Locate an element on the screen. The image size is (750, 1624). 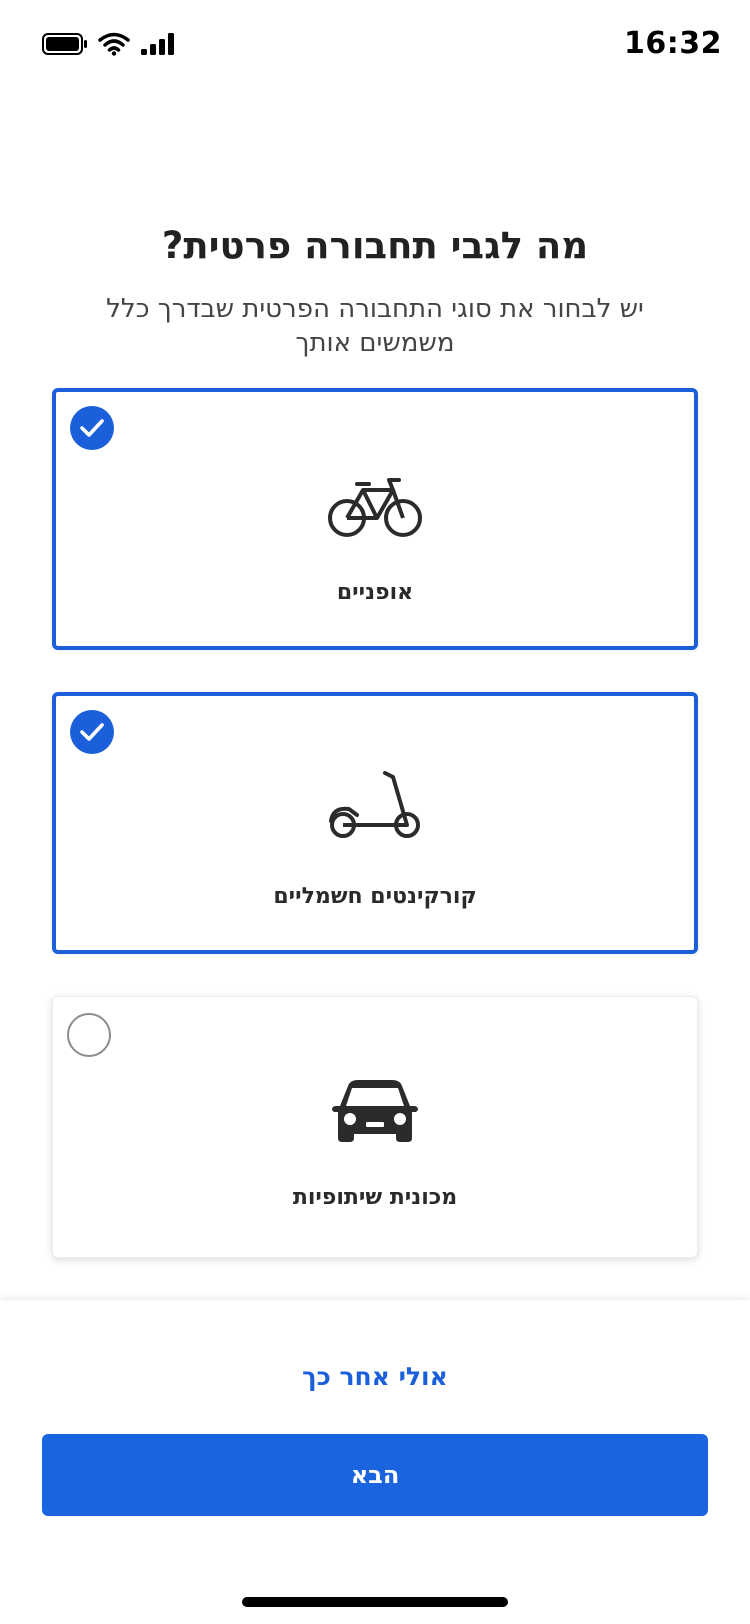
next-button: הבא is located at coordinates (375, 1475).